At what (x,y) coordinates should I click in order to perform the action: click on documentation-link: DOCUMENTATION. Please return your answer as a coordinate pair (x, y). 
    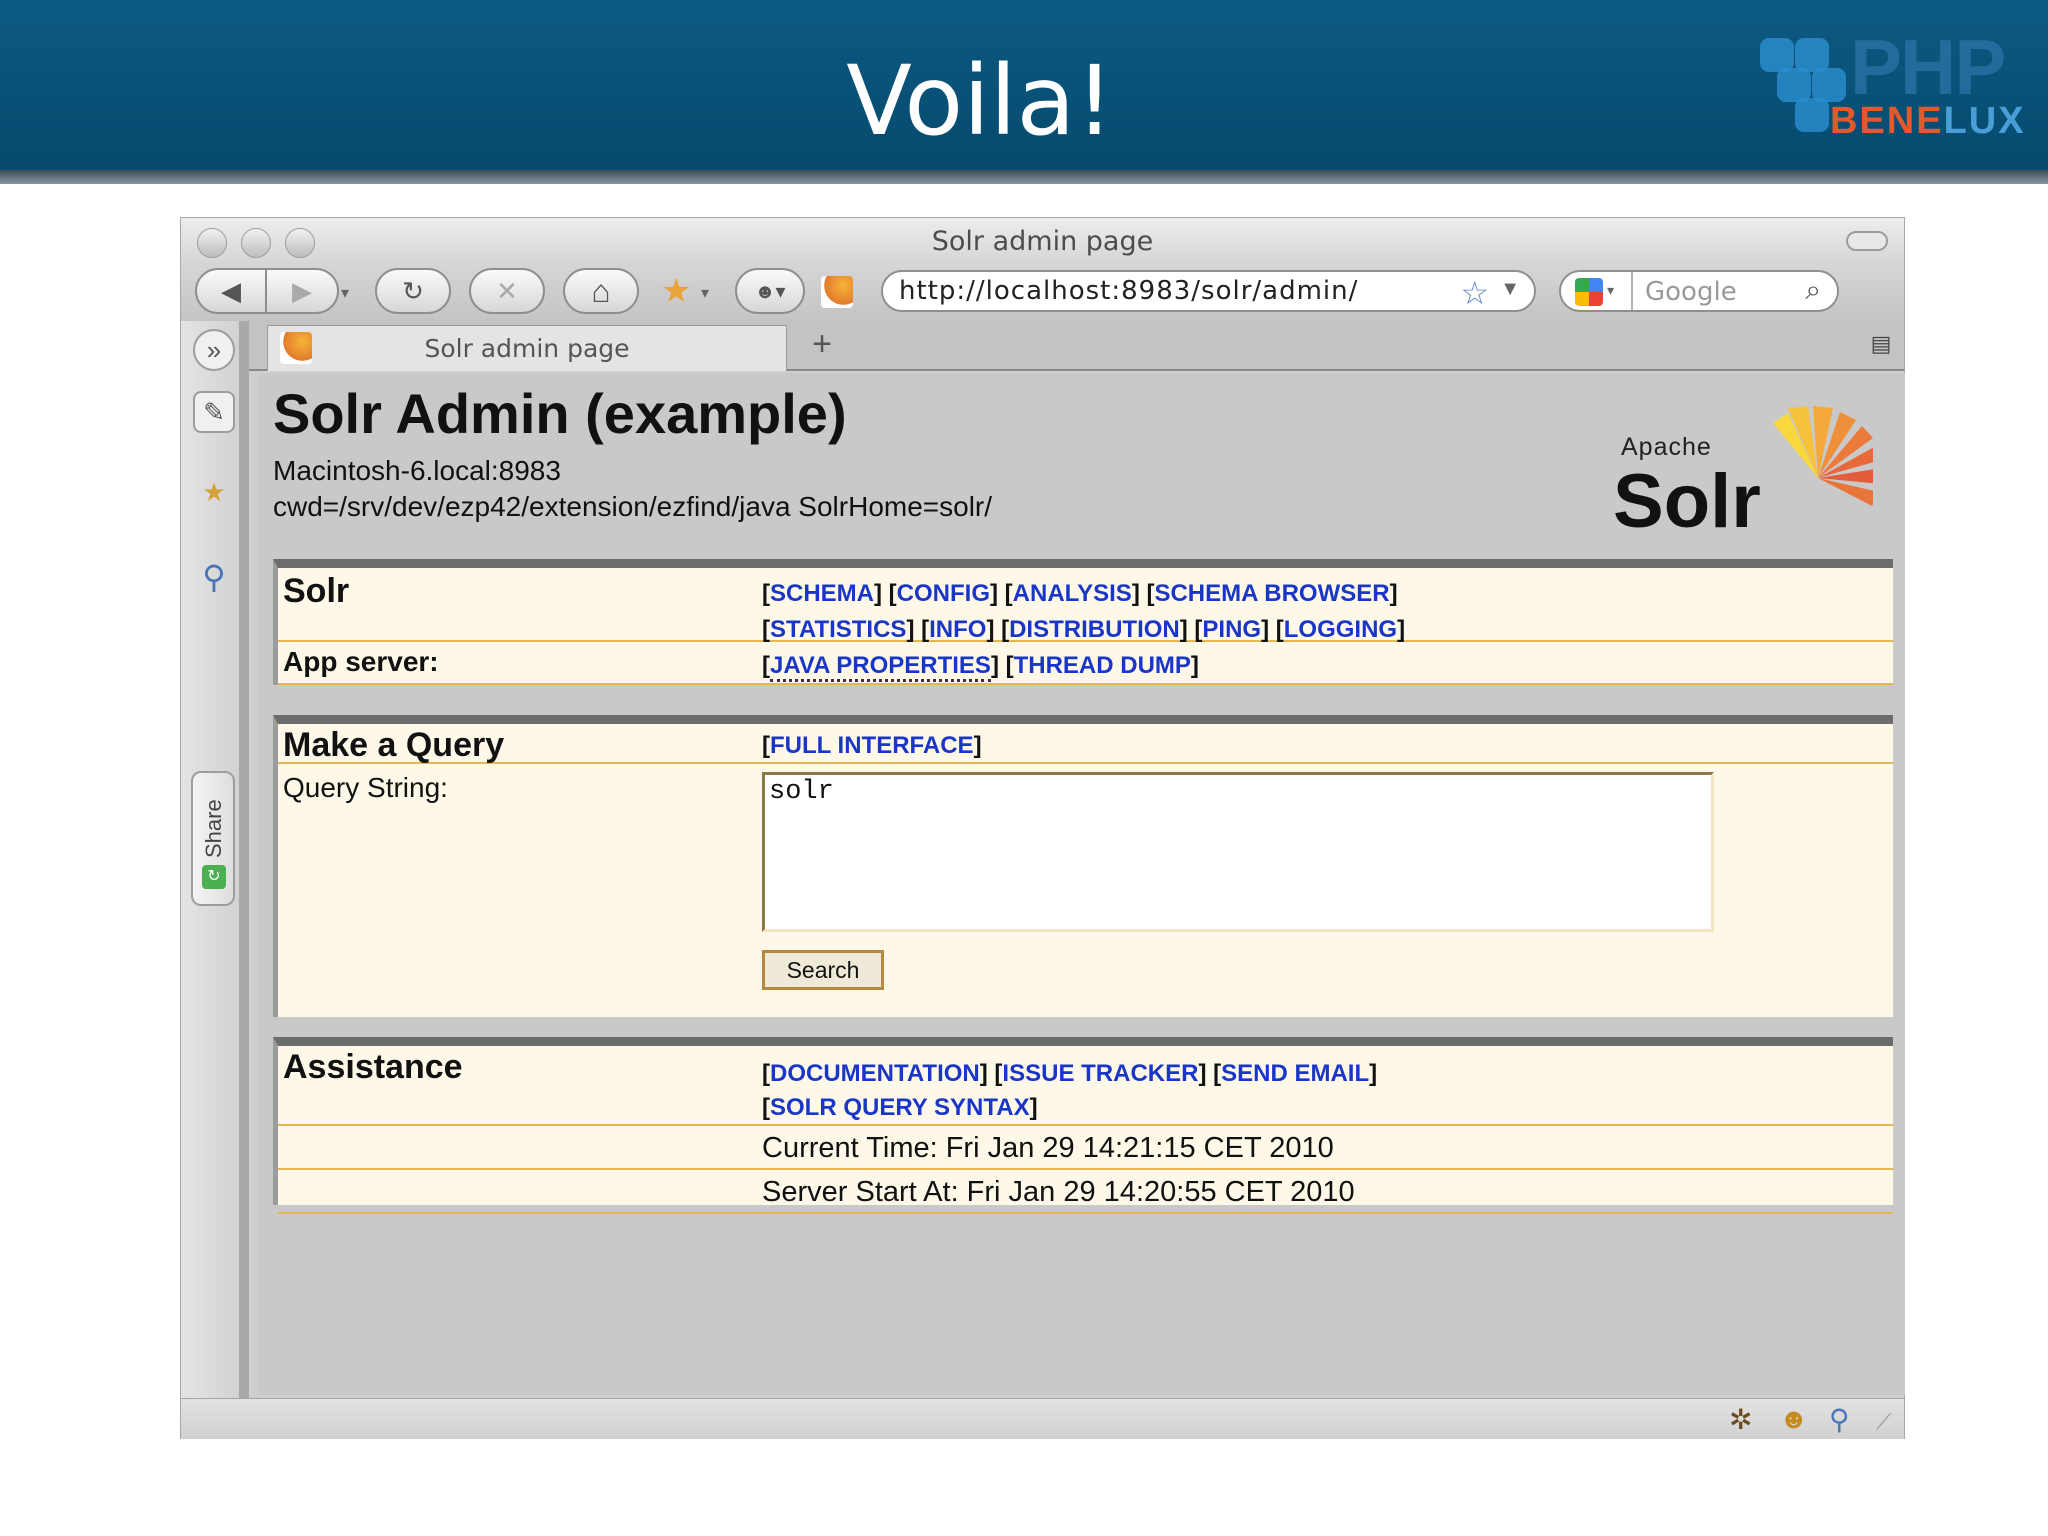
    Looking at the image, I should click on (875, 1073).